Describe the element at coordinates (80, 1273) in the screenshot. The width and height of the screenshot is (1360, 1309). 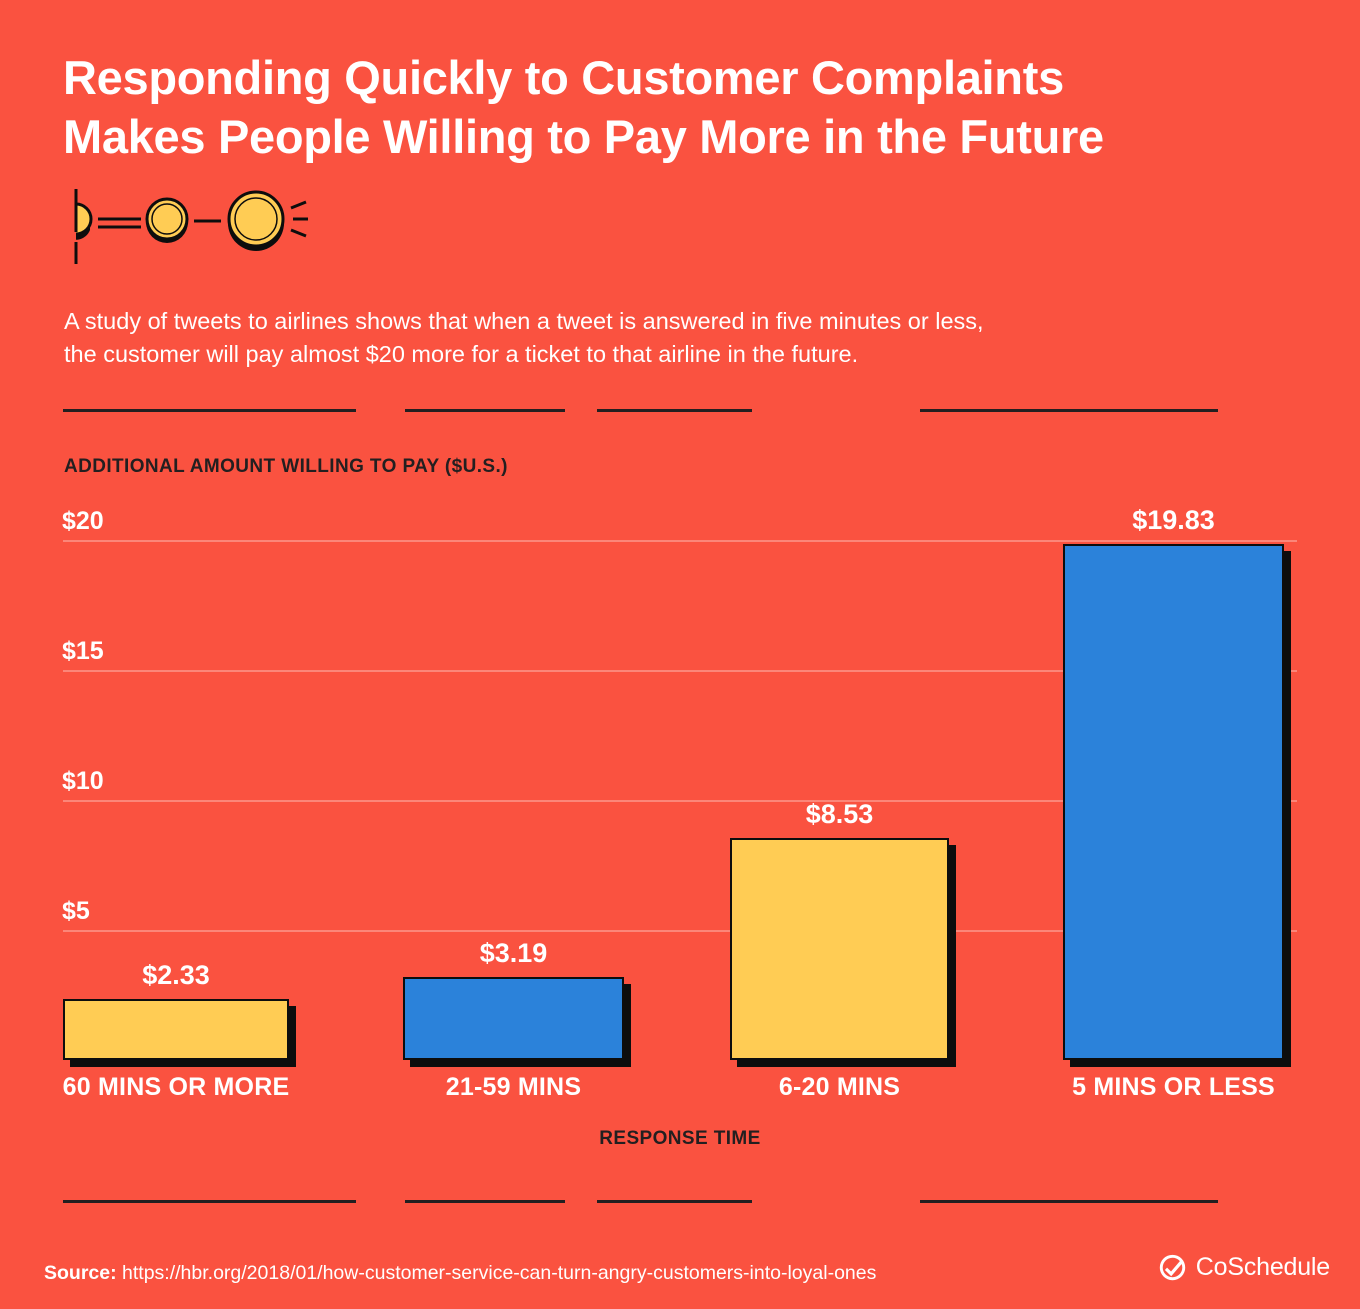
I see `source-label: Source:` at that location.